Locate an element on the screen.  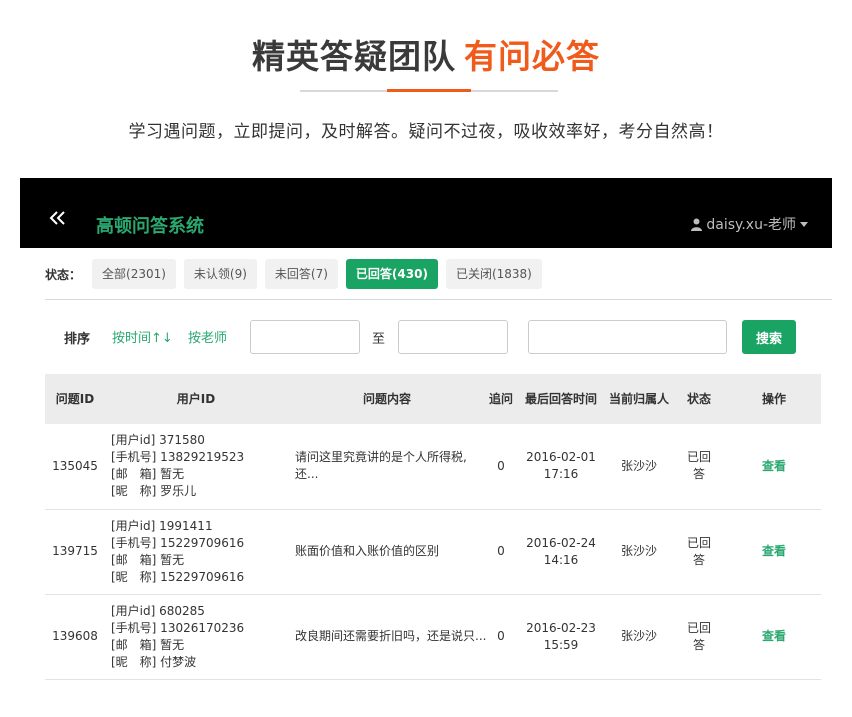
last-answer-date: 2016-02-24 is located at coordinates (561, 542).